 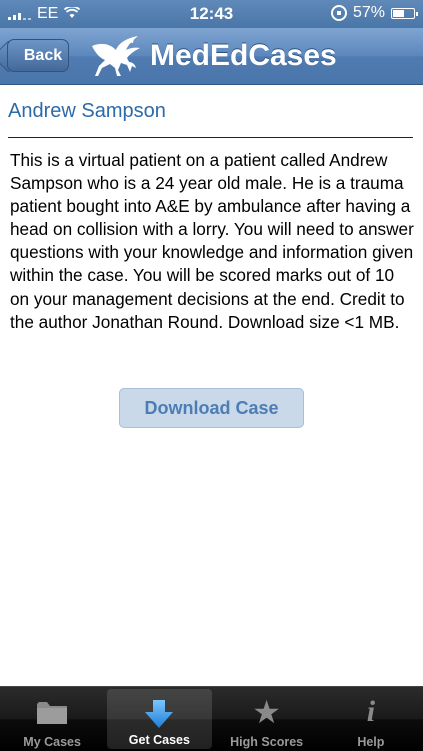 I want to click on tab-help: i Help, so click(x=371, y=719).